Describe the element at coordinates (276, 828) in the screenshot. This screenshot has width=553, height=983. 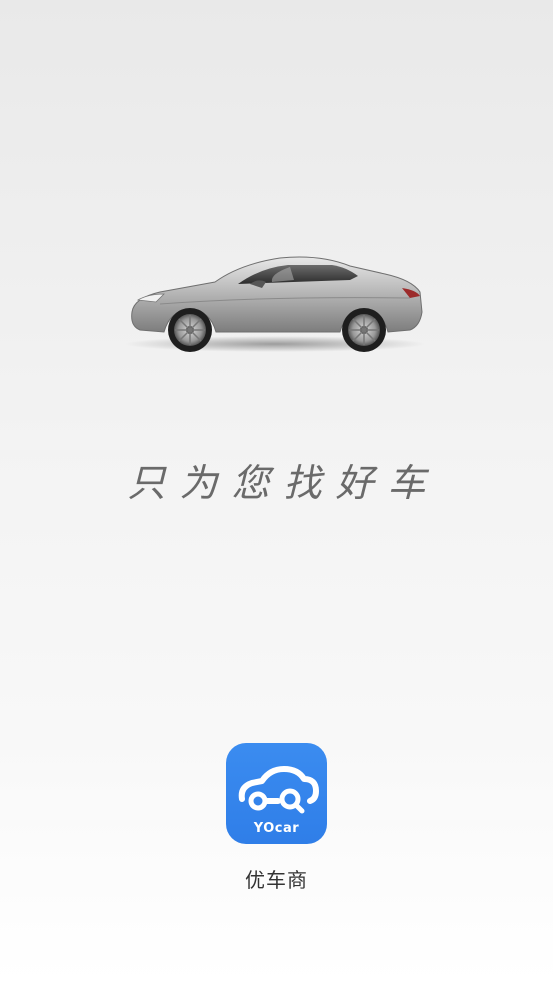
I see `brand-text: YOcar` at that location.